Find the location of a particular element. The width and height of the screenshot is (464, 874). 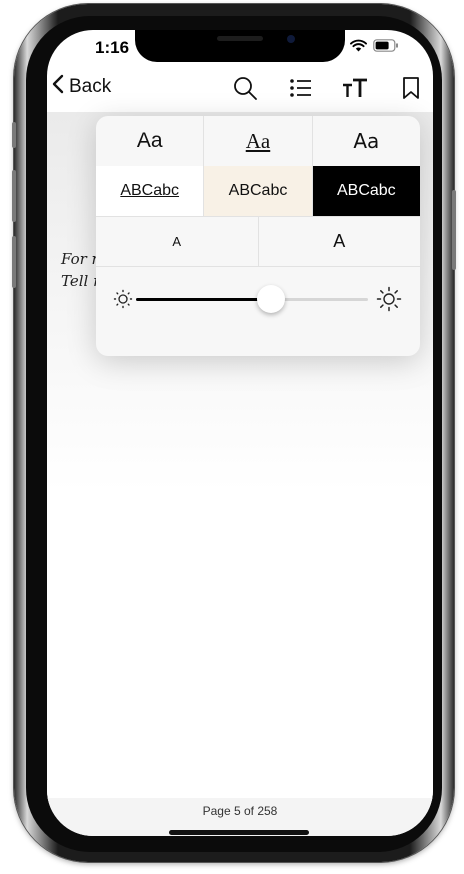

font-option-rounded: Aa is located at coordinates (366, 141).